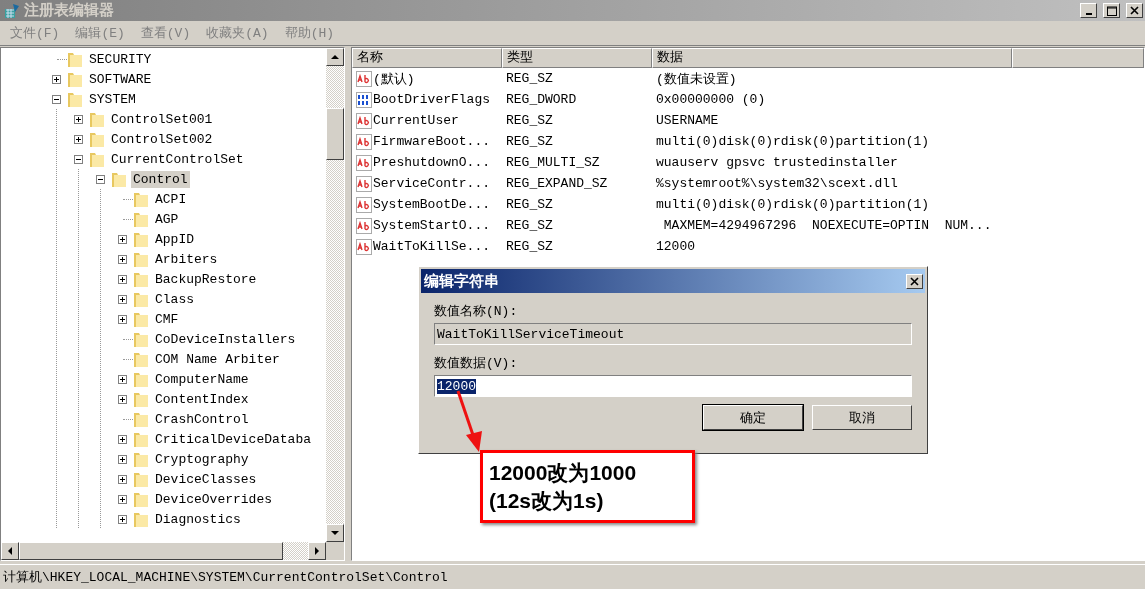  I want to click on tree-item: ControlSet002, so click(162, 139).